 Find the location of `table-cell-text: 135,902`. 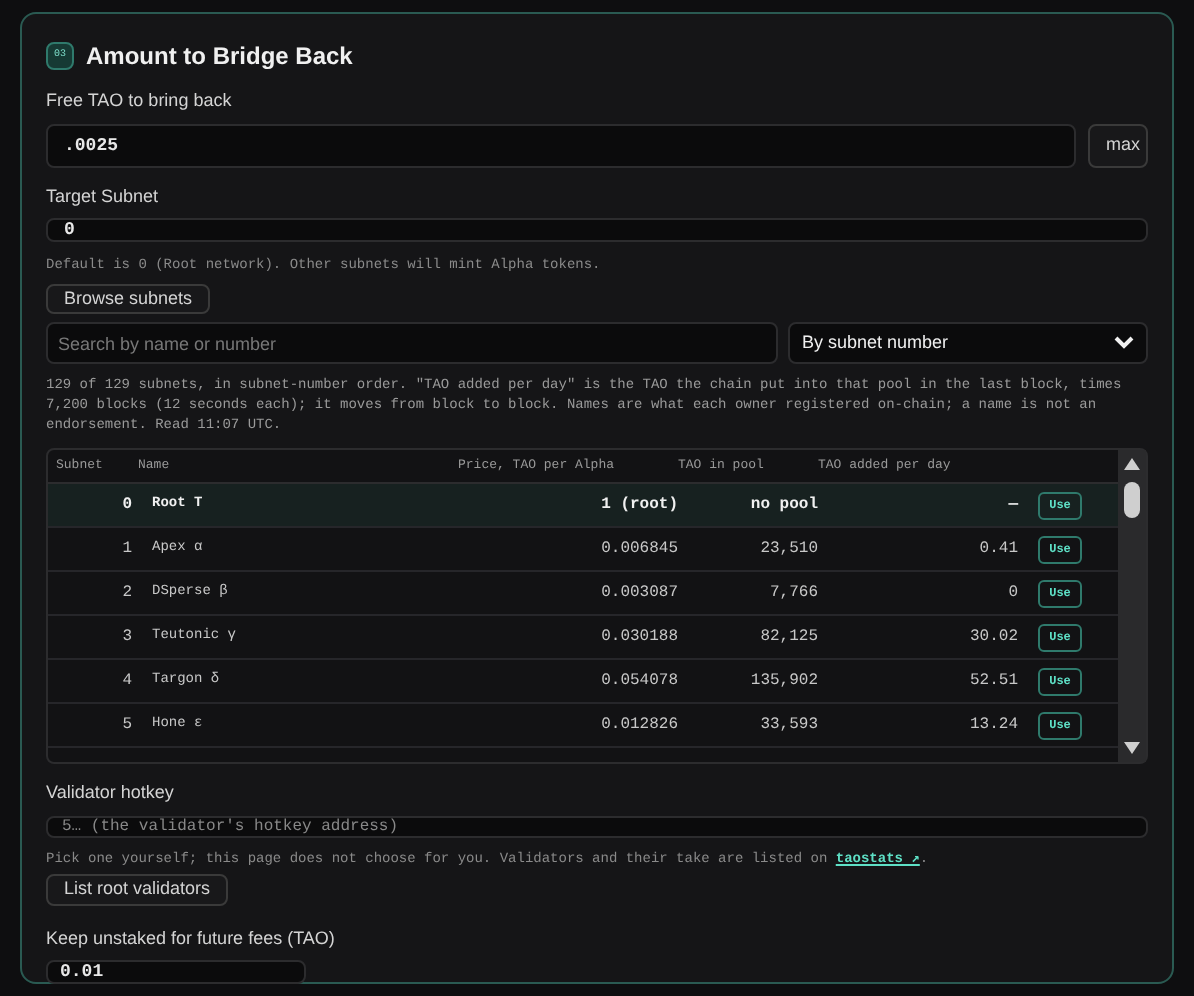

table-cell-text: 135,902 is located at coordinates (783, 681).